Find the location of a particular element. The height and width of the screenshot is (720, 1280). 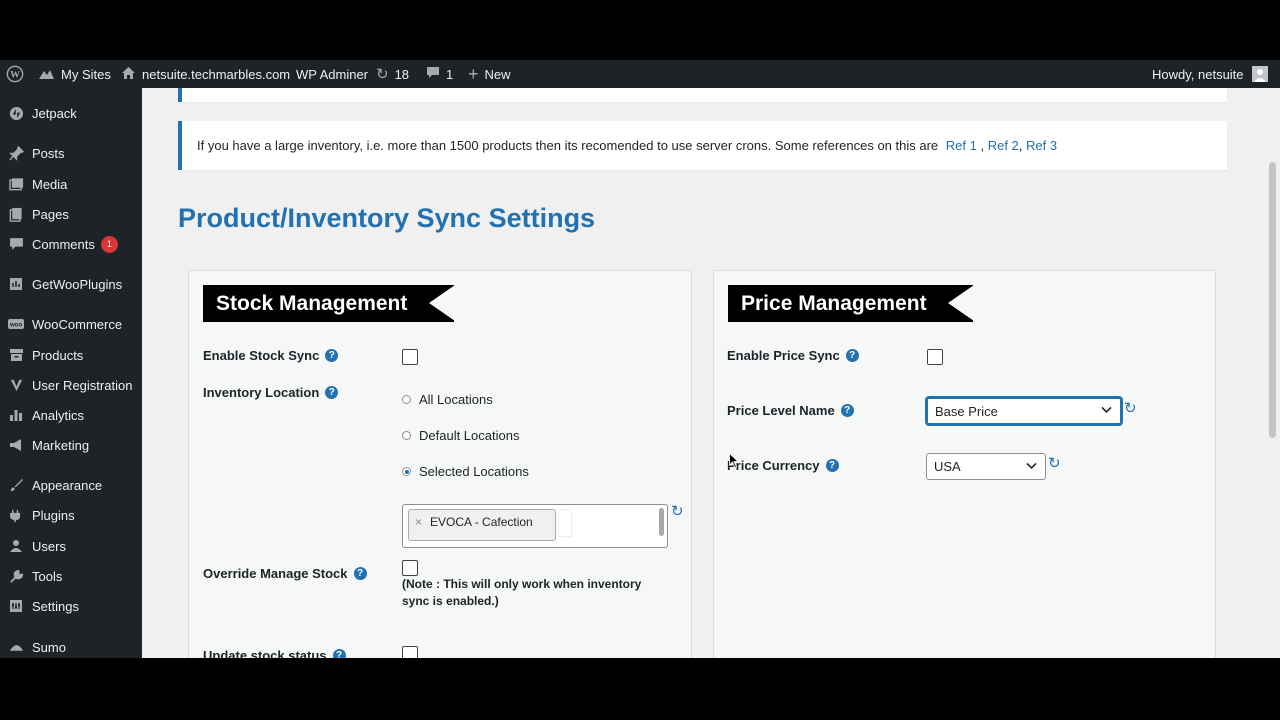

sidebar-item-user-registration: User Registration is located at coordinates (71, 385).